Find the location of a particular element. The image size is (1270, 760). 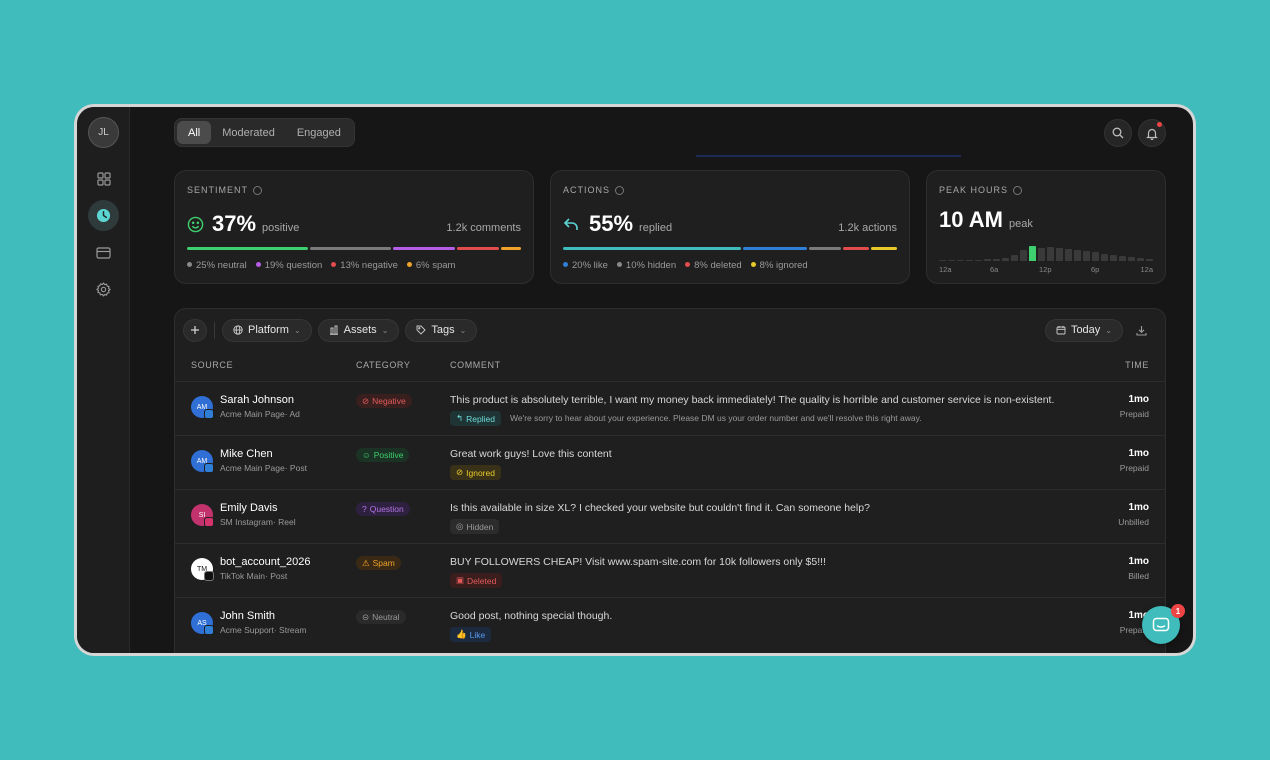

positive-icon: ☺ is located at coordinates (366, 455).